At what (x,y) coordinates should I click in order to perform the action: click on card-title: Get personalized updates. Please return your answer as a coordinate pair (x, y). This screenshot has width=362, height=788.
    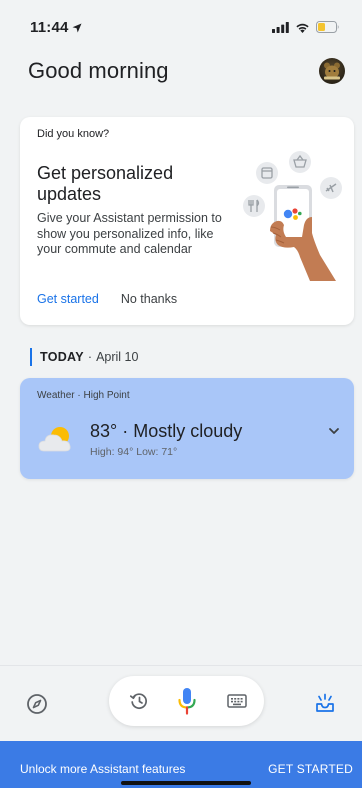
    Looking at the image, I should click on (105, 183).